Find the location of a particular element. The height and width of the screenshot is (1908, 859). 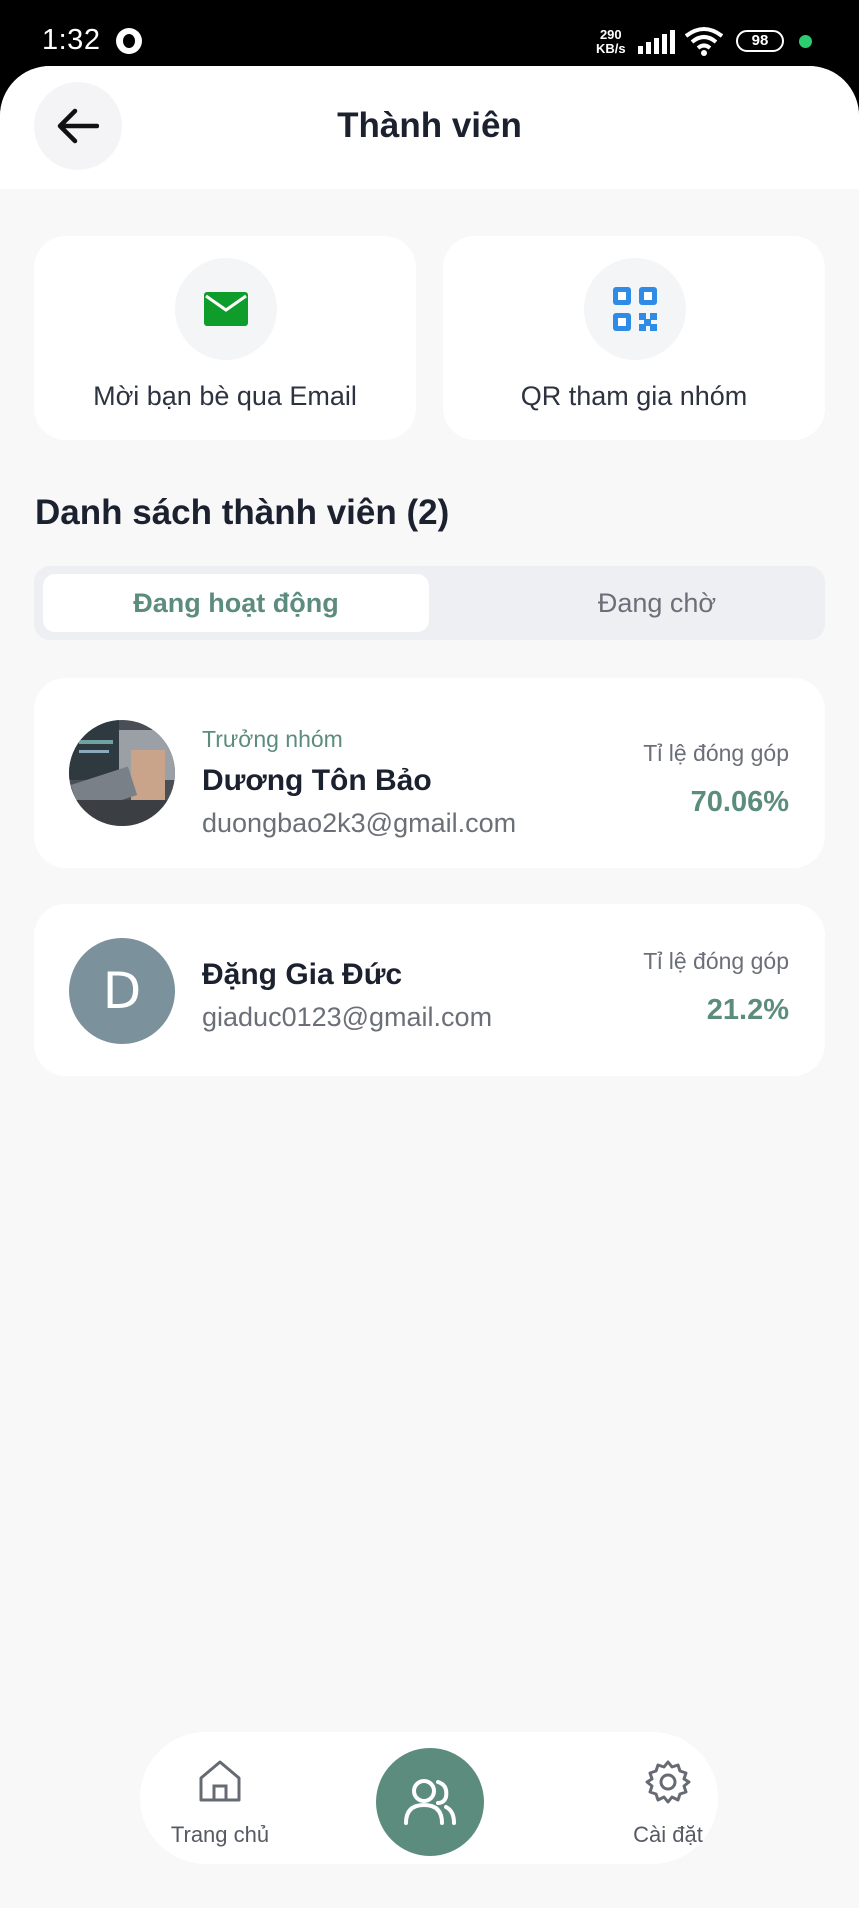

member-email: giaduc0123@gmail.com is located at coordinates (347, 1017).